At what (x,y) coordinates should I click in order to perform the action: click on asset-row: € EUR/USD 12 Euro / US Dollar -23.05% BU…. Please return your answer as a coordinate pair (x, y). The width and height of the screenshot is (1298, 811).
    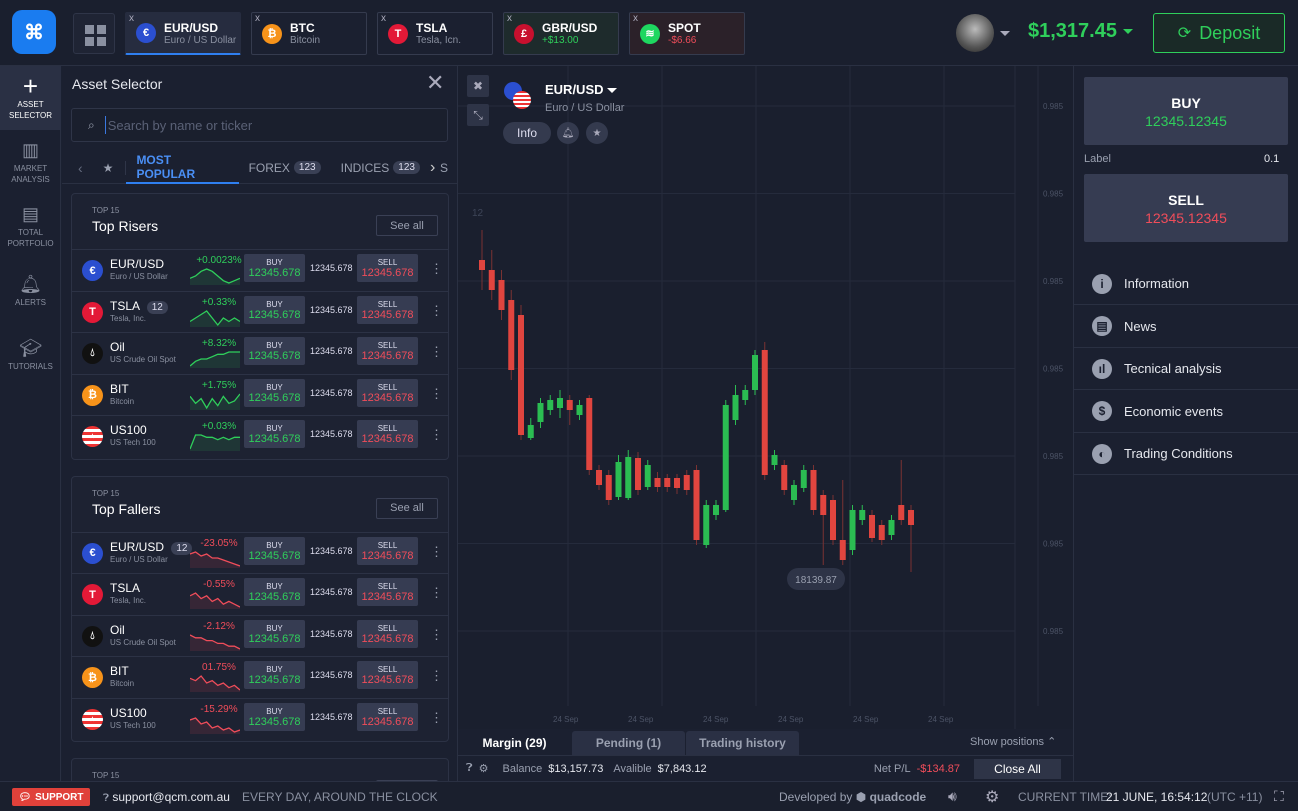
    Looking at the image, I should click on (260, 552).